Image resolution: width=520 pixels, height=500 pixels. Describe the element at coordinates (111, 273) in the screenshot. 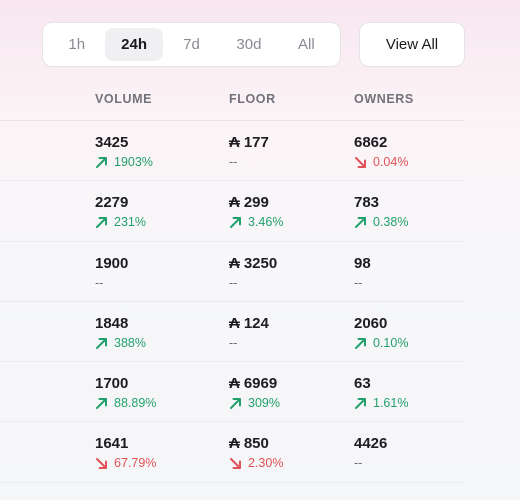

I see `volume-cell: 1900 --` at that location.